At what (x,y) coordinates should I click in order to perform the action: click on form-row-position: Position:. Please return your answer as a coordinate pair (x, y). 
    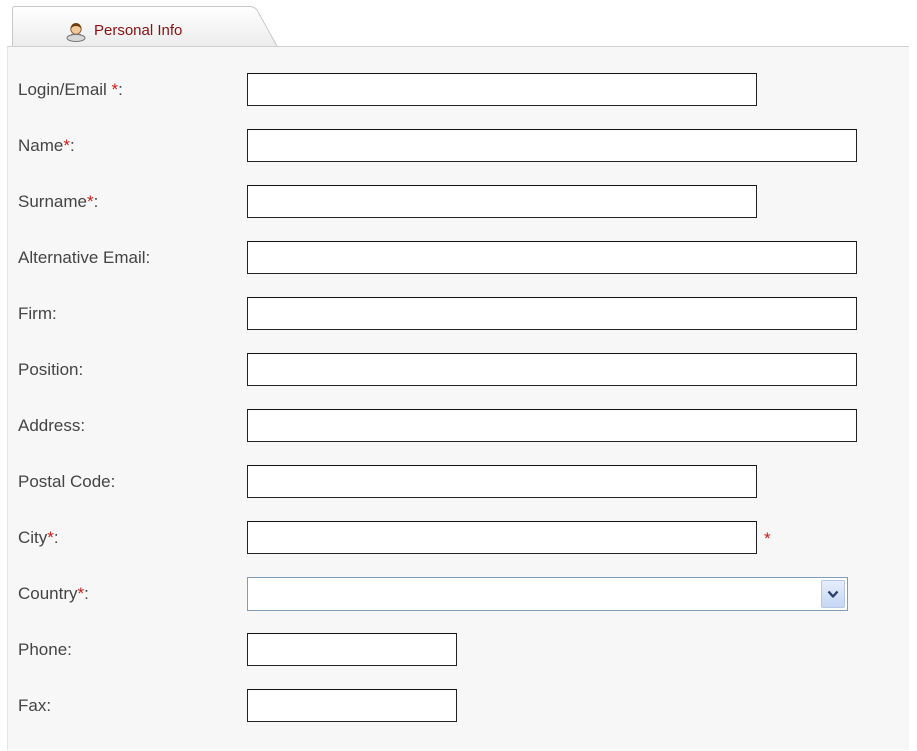
    Looking at the image, I should click on (459, 371).